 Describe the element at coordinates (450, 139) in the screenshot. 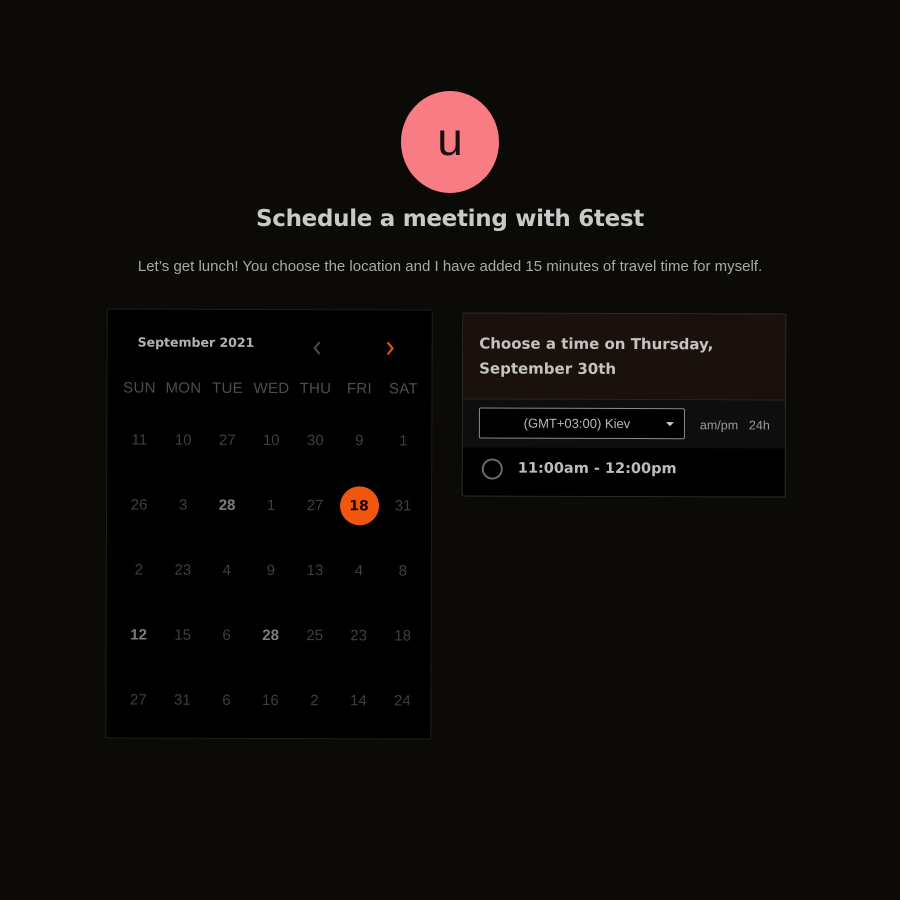

I see `avatar-initial: u` at that location.